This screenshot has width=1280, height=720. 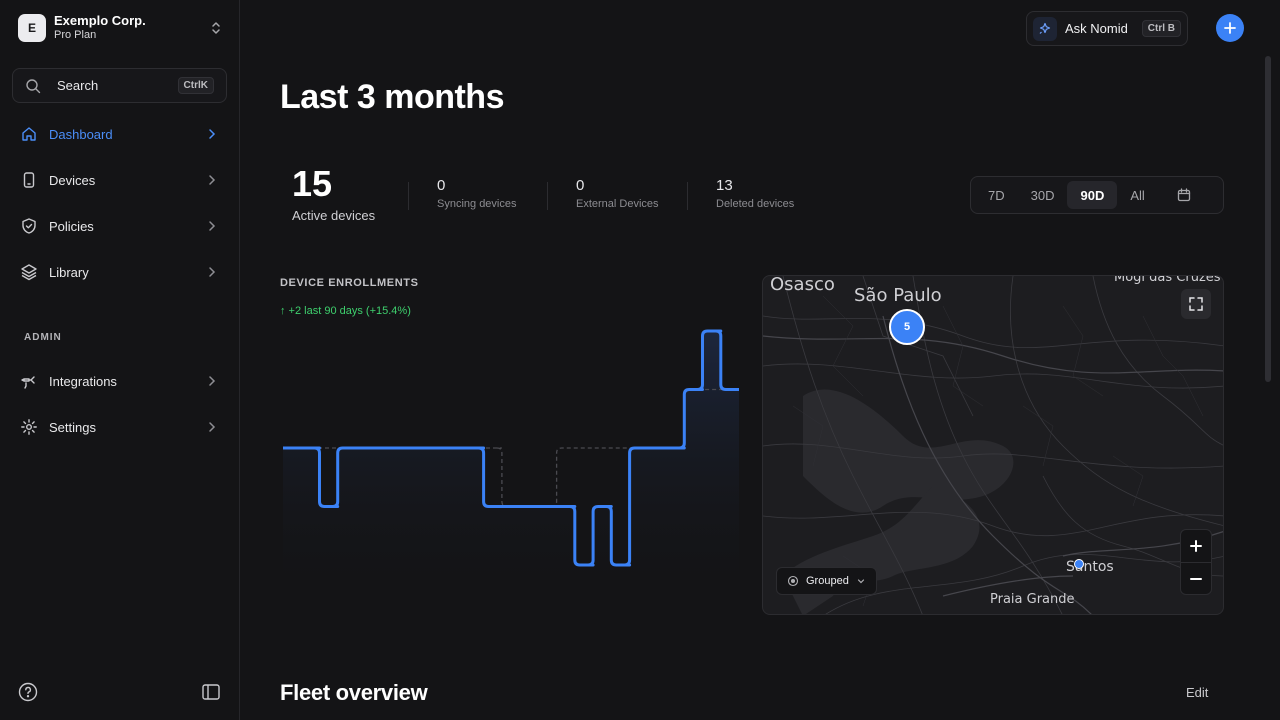 What do you see at coordinates (755, 190) in the screenshot?
I see `stat-deleted-devices: 13 Deleted devices` at bounding box center [755, 190].